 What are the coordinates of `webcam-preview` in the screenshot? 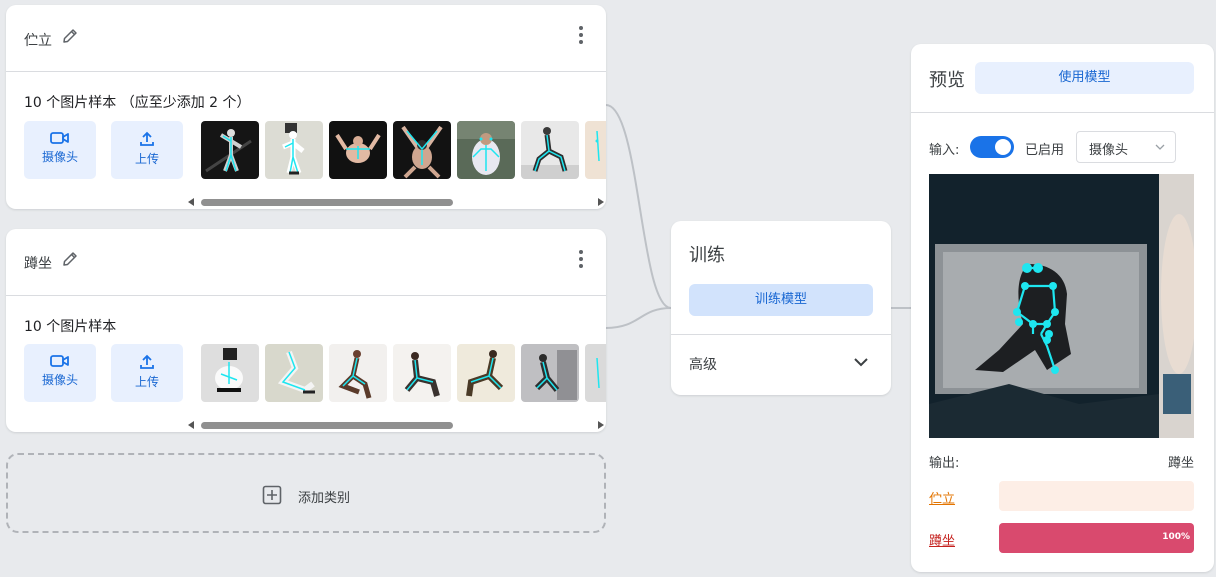 It's located at (1061, 306).